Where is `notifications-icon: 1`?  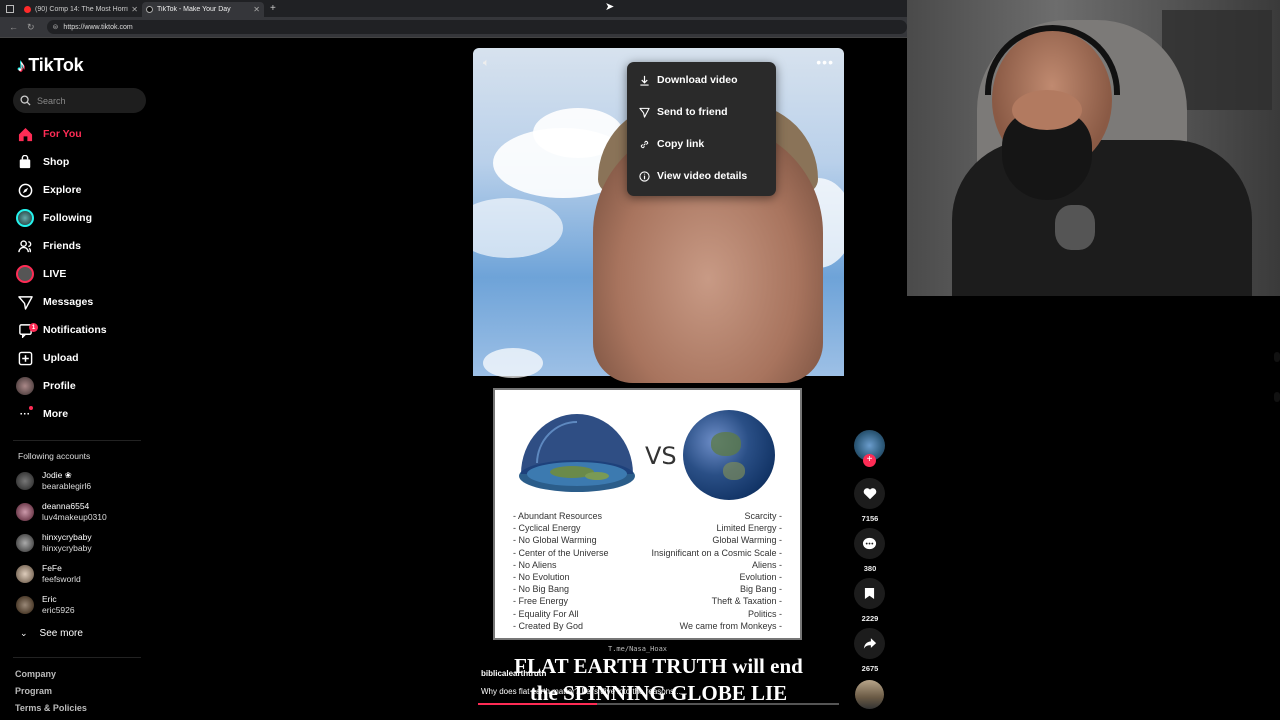
notifications-icon: 1 is located at coordinates (27, 330).